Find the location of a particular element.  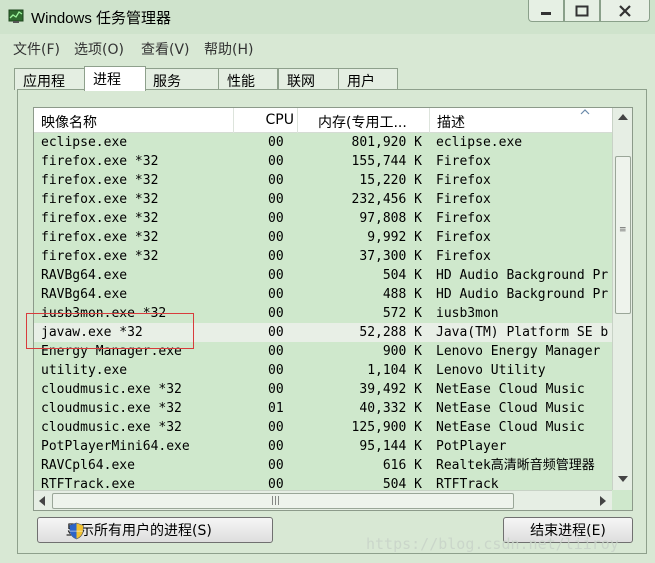

tab-performance: 性能 is located at coordinates (248, 79).